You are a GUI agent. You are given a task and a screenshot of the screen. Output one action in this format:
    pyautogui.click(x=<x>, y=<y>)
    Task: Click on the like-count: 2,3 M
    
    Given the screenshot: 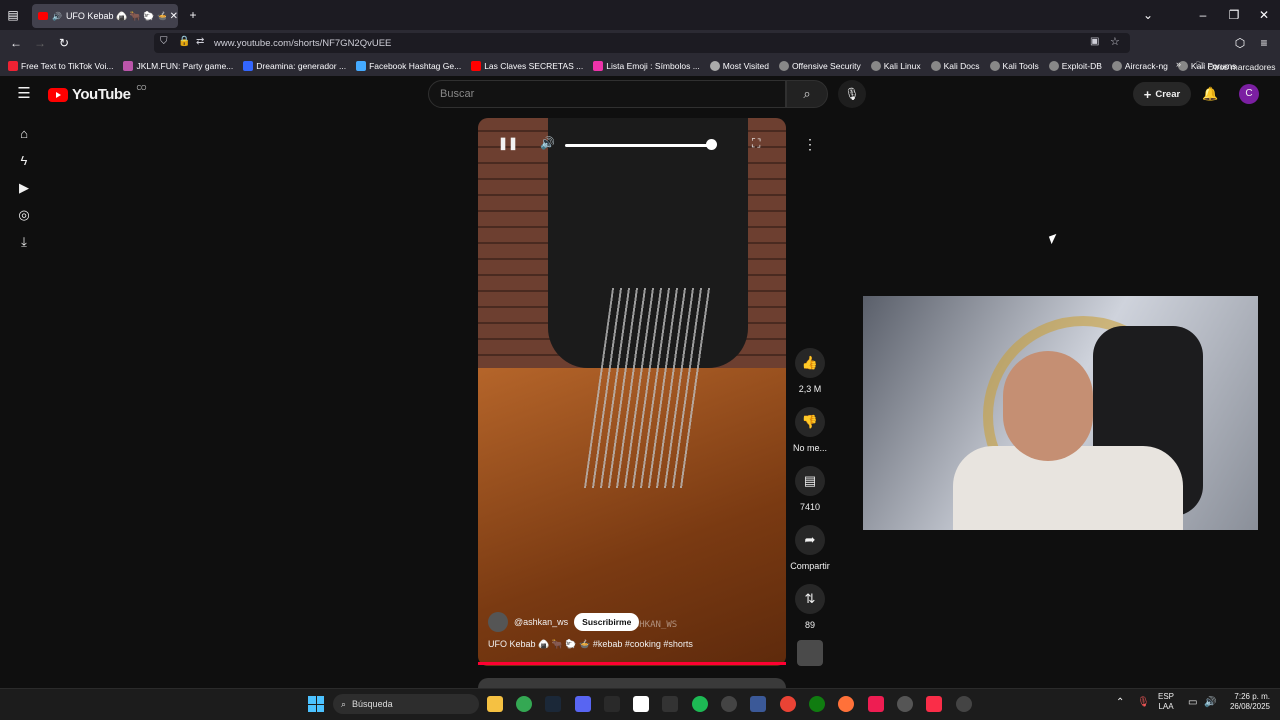 What is the action you would take?
    pyautogui.click(x=810, y=389)
    